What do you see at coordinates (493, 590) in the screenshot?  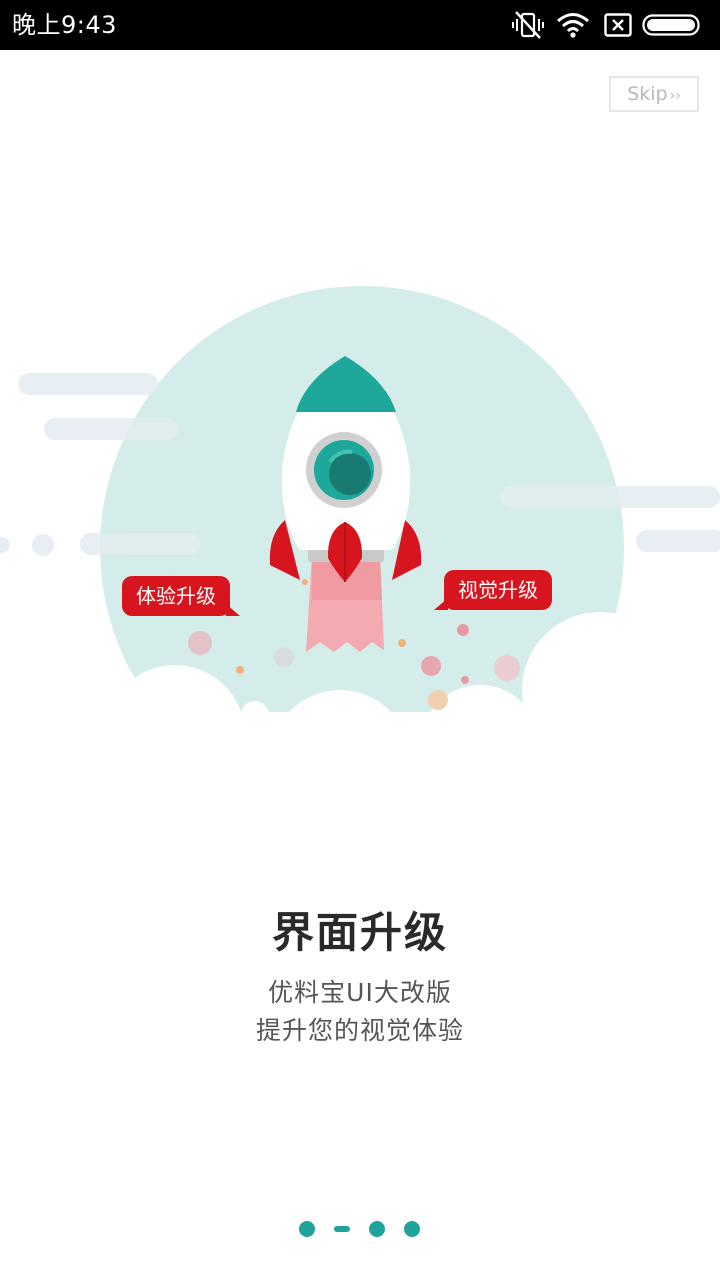 I see `bubble-visual-upgrade: 视觉升级` at bounding box center [493, 590].